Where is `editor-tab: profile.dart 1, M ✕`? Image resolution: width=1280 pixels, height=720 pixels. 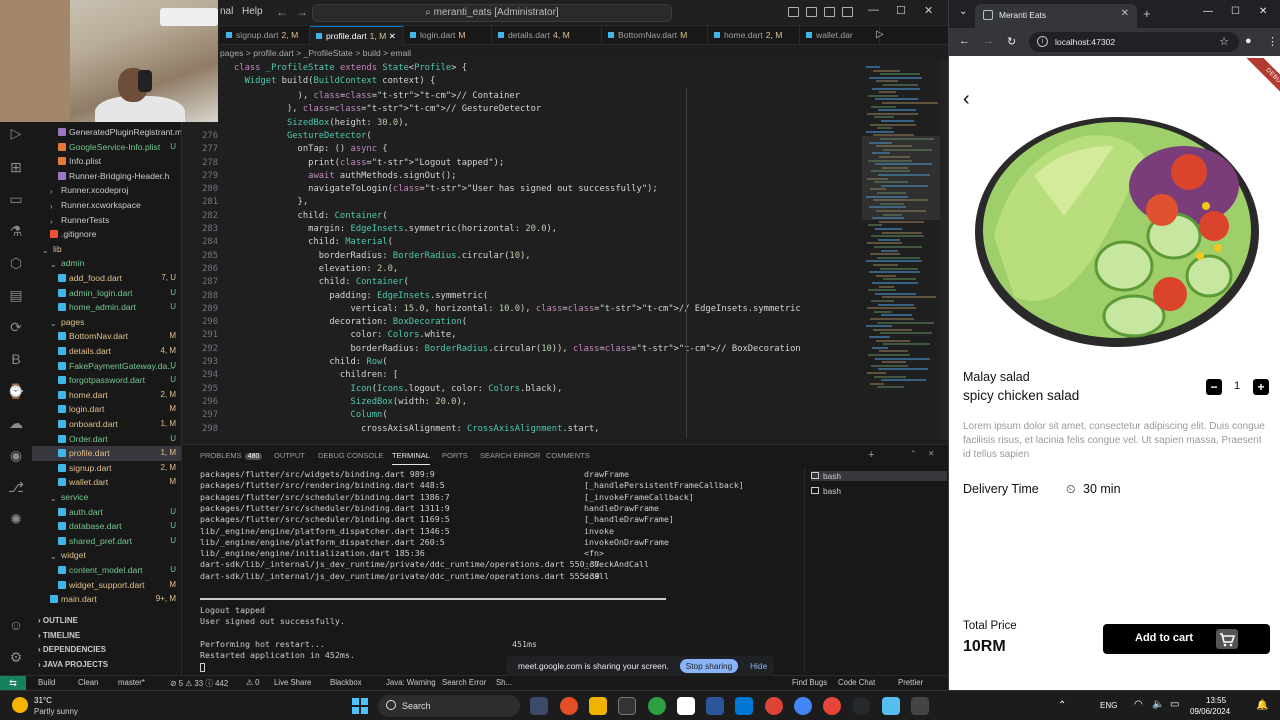
editor-tab: profile.dart 1, M ✕ is located at coordinates (357, 35).